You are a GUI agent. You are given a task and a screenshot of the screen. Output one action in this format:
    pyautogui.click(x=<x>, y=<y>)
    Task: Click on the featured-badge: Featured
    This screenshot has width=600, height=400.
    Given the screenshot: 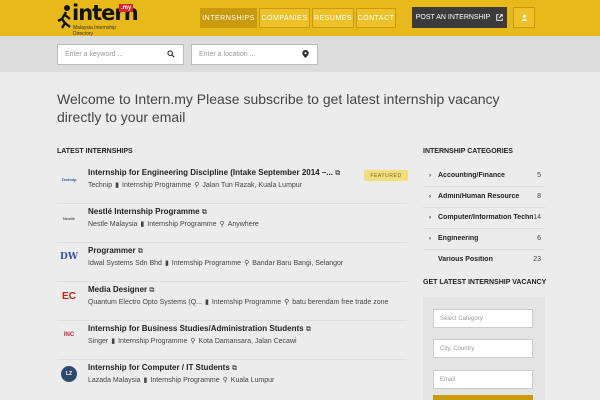 What is the action you would take?
    pyautogui.click(x=386, y=175)
    